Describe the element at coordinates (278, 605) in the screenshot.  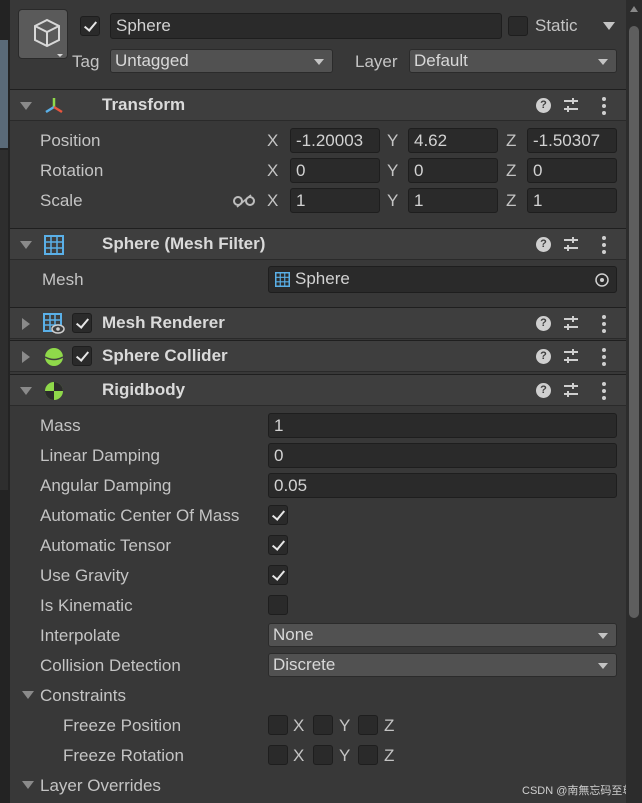
I see `is-kinematic-checkbox` at that location.